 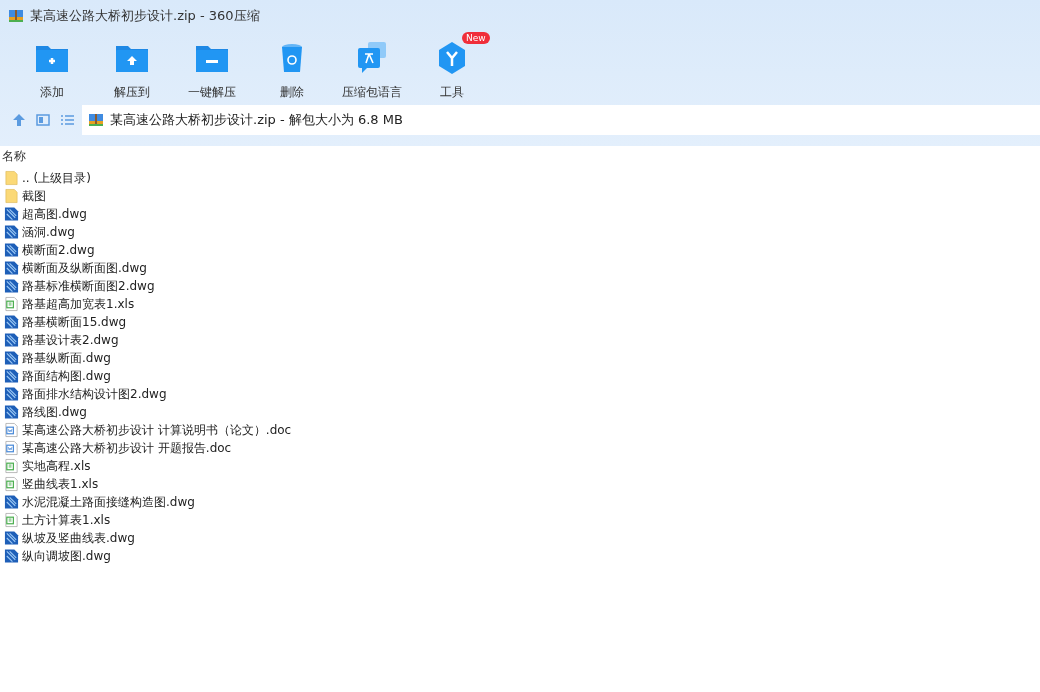 What do you see at coordinates (452, 68) in the screenshot?
I see `toolbar-button: 工具 New` at bounding box center [452, 68].